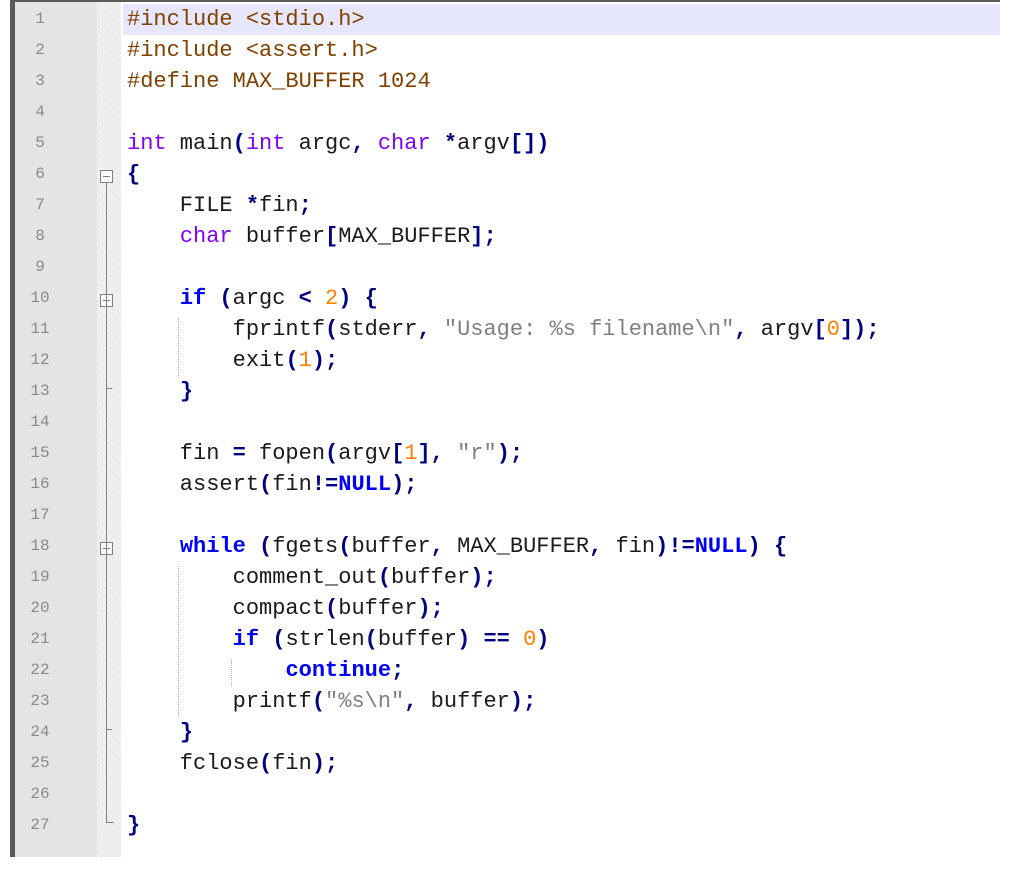 The width and height of the screenshot is (1024, 895). What do you see at coordinates (40, 143) in the screenshot?
I see `line-number: 5` at bounding box center [40, 143].